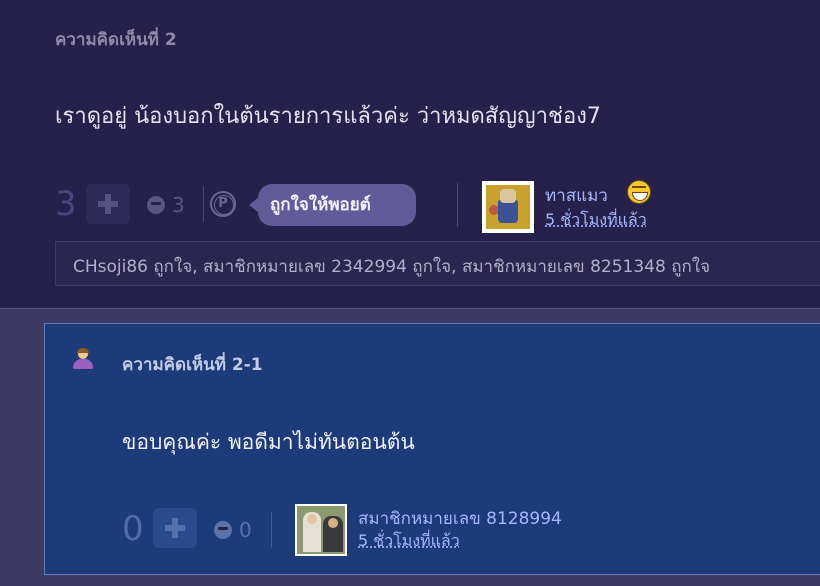  I want to click on reply-body: ขอบคุณค่ะ พอดีมาไม่ทันตอนต้น, so click(268, 442).